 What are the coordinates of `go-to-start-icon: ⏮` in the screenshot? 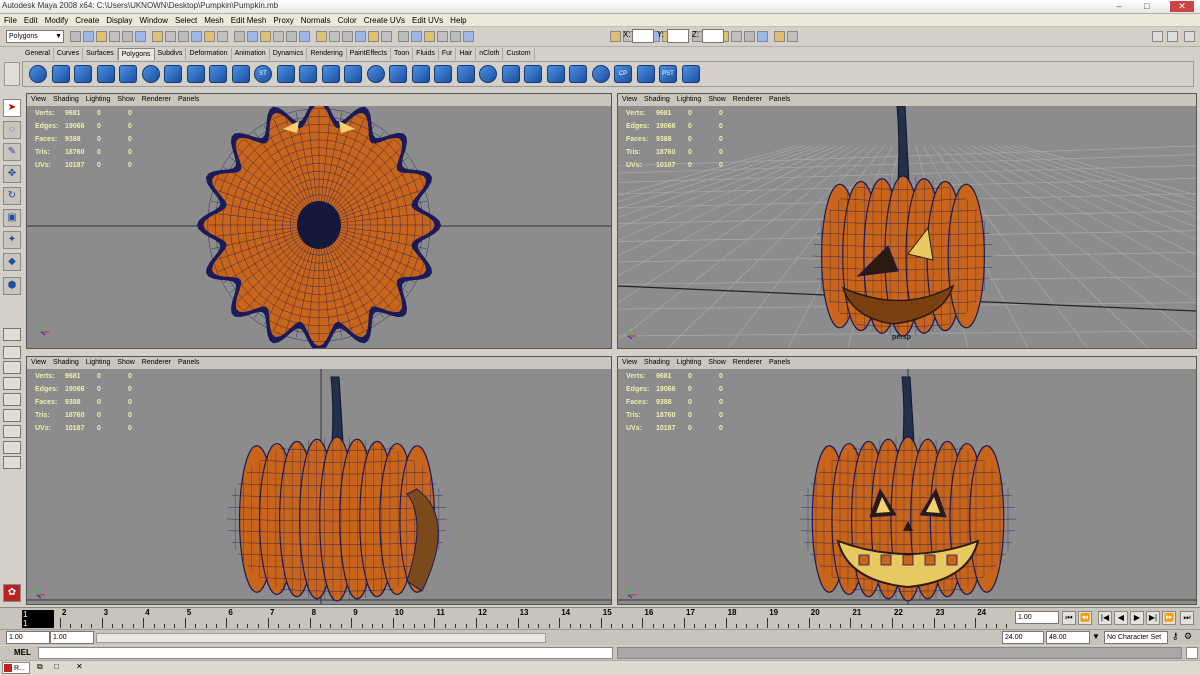 It's located at (1069, 618).